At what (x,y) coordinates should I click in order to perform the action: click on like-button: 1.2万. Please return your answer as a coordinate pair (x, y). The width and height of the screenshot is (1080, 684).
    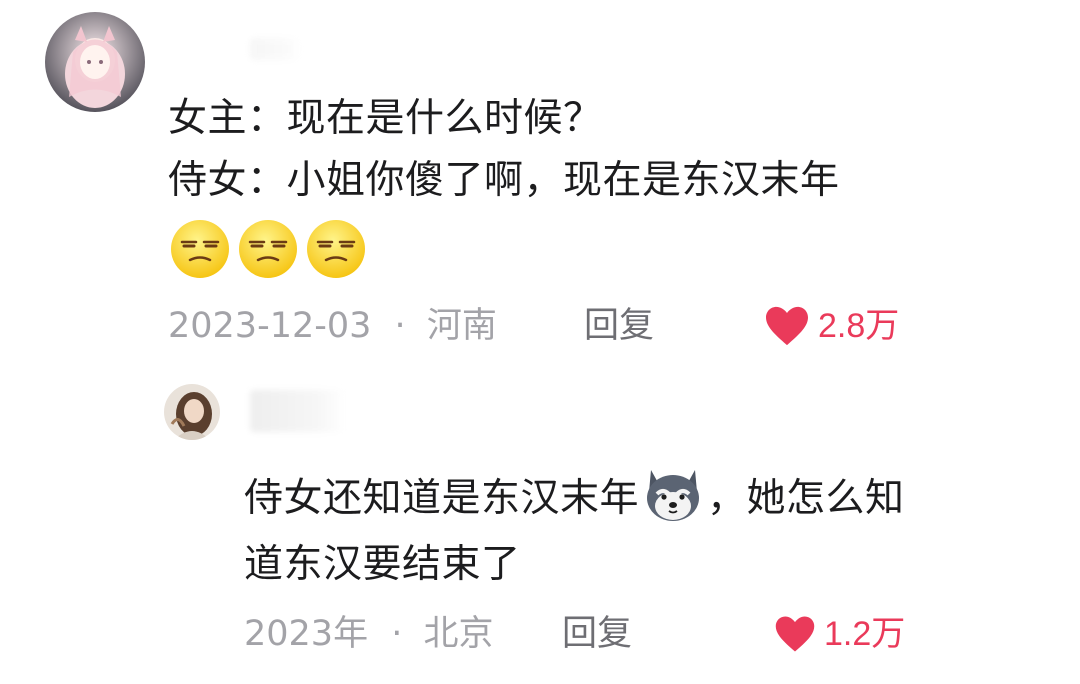
    Looking at the image, I should click on (839, 634).